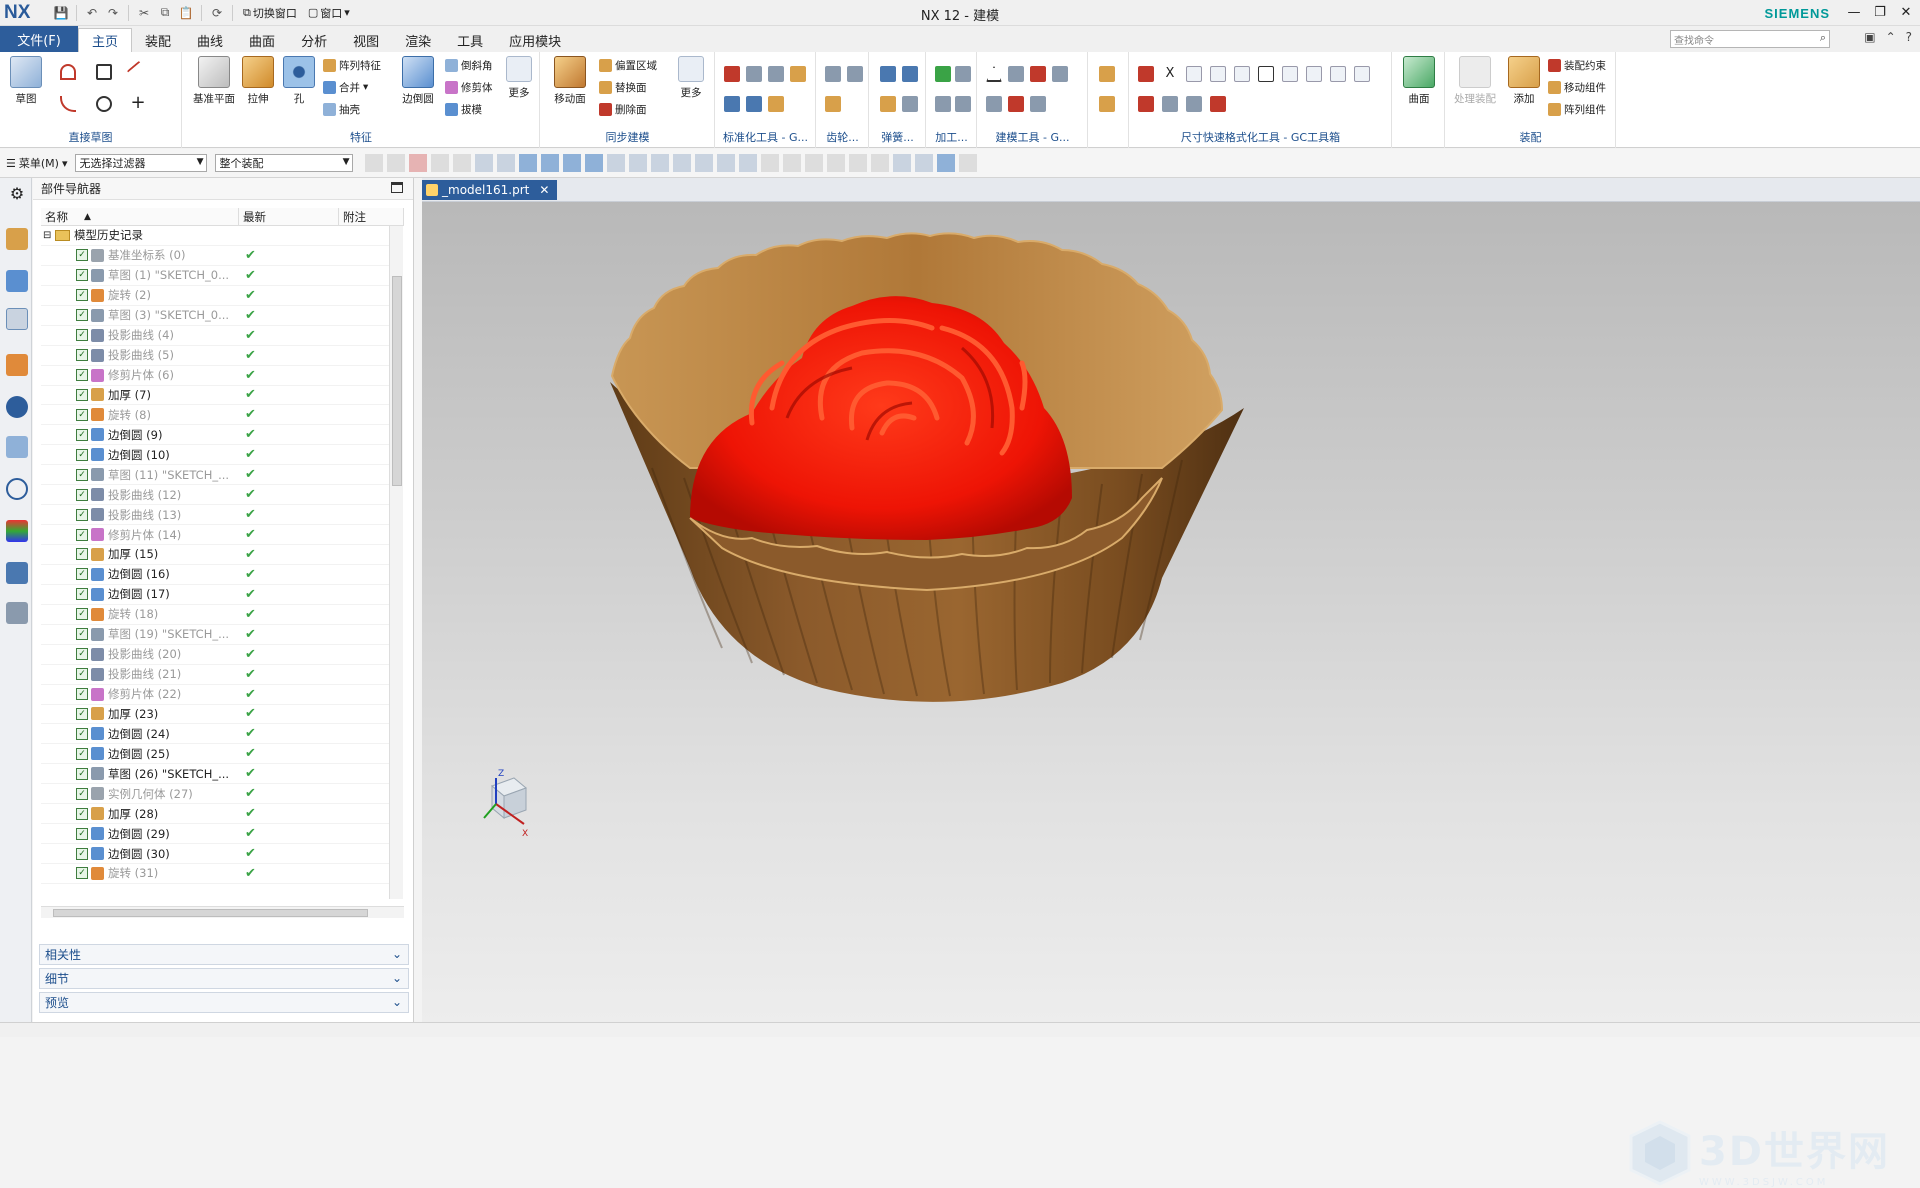 This screenshot has height=1188, width=1920. What do you see at coordinates (186, 13) in the screenshot?
I see `paste-icon: 📋` at bounding box center [186, 13].